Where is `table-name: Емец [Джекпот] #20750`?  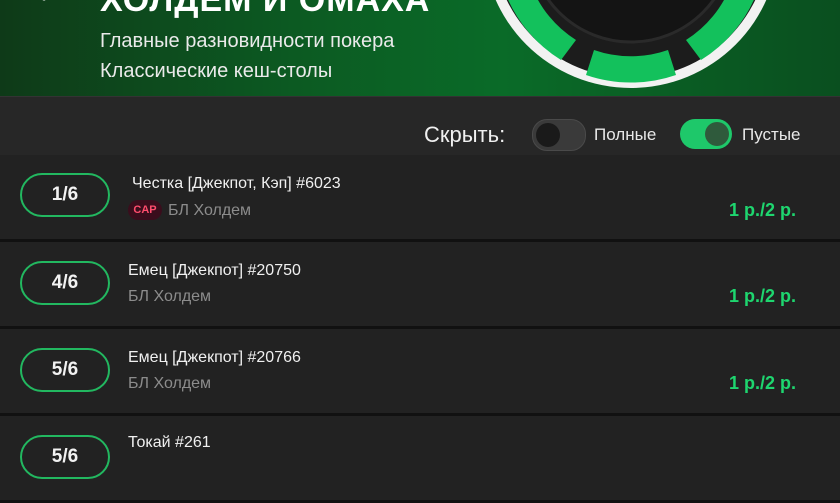 table-name: Емец [Джекпот] #20750 is located at coordinates (214, 270).